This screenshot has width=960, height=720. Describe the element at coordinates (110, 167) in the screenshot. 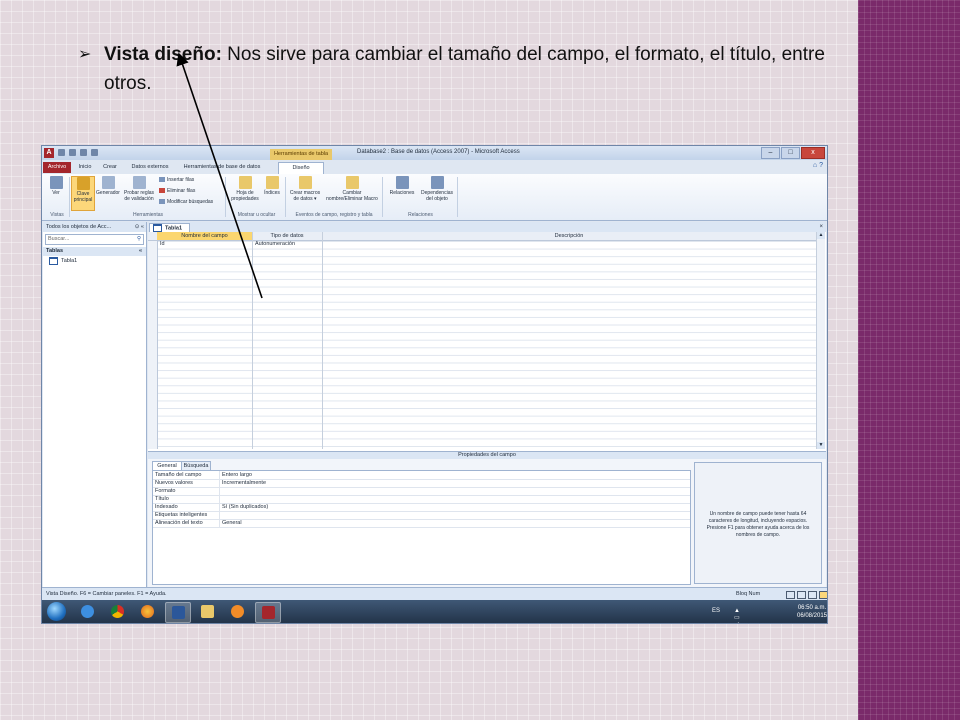

I see `tab-crear: Crear` at that location.